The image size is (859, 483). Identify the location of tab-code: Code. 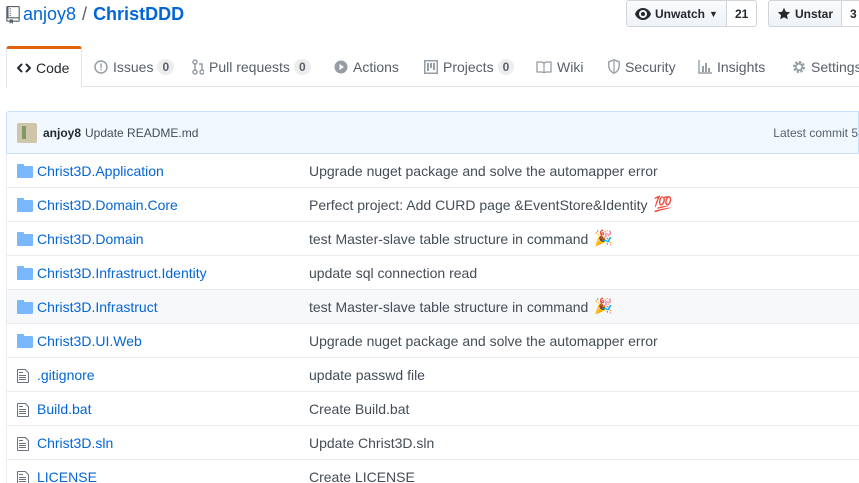
(44, 67).